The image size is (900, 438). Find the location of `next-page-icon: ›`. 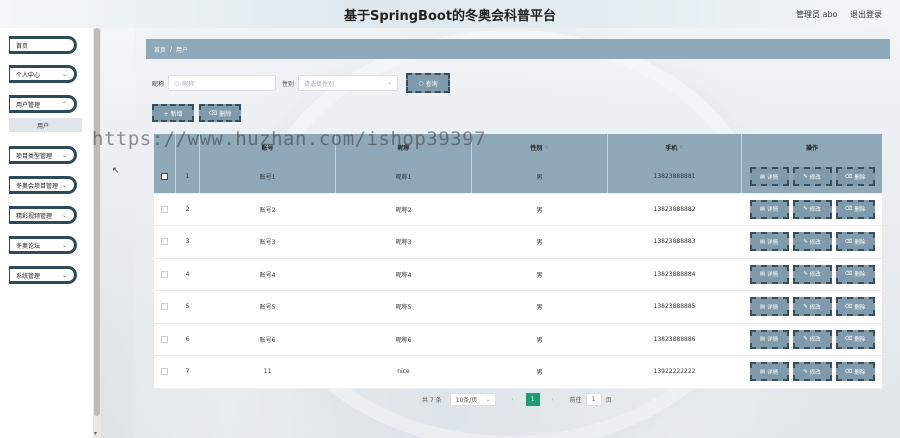

next-page-icon: › is located at coordinates (553, 399).